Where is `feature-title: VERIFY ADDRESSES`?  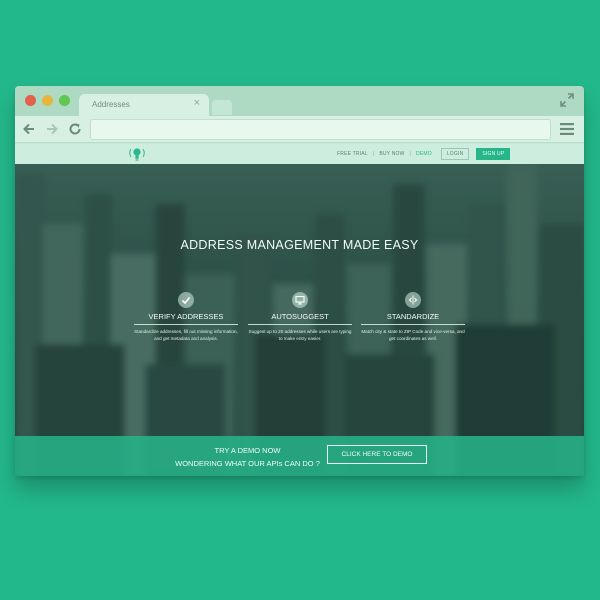
feature-title: VERIFY ADDRESSES is located at coordinates (186, 318).